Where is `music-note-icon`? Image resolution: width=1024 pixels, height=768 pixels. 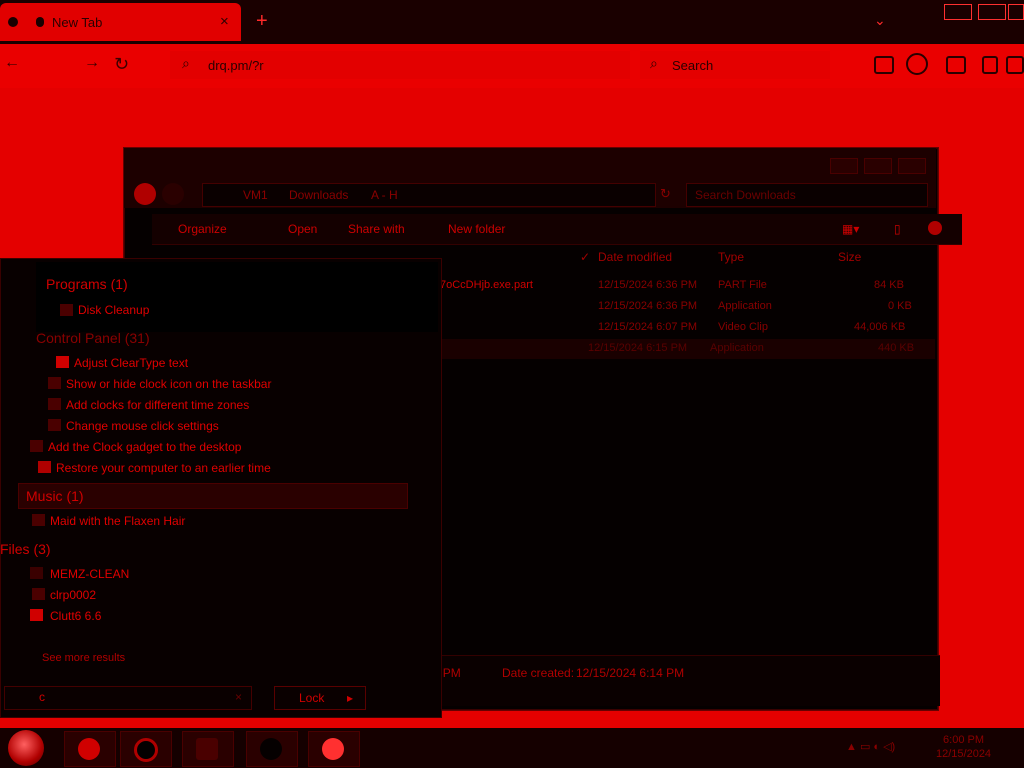 music-note-icon is located at coordinates (38, 520).